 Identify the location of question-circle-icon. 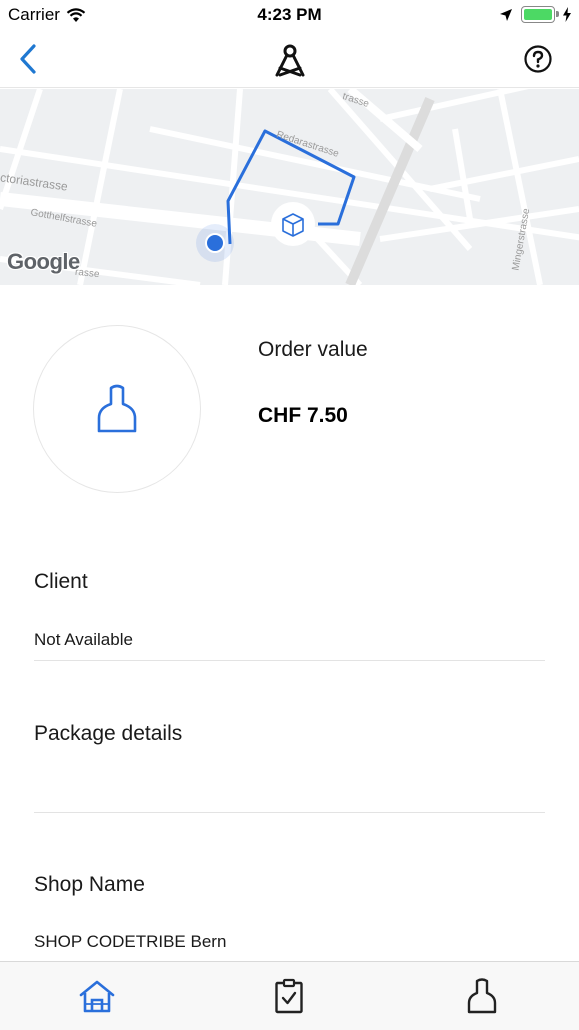
(538, 59).